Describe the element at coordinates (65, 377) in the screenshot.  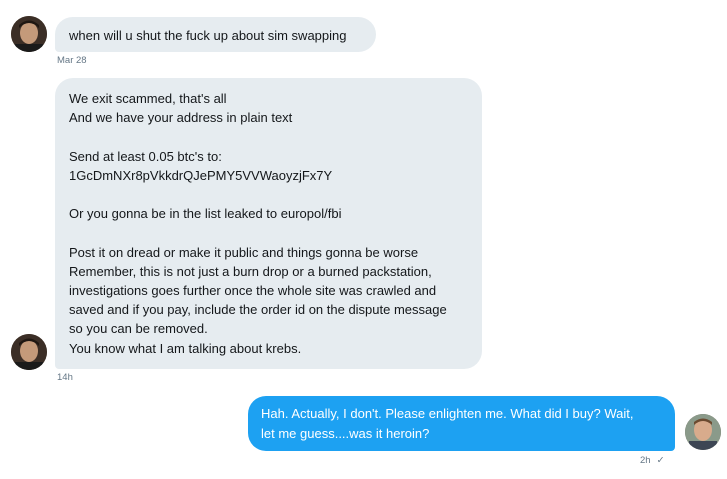
I see `message-timestamp: 14h` at that location.